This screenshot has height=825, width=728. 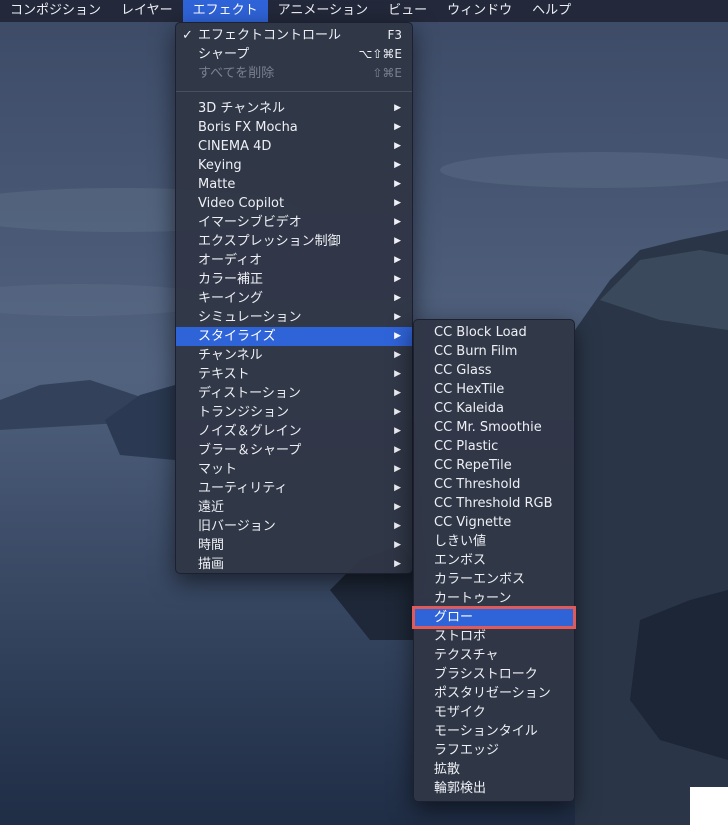 I want to click on menu-item-category: オーディオ ▶, so click(x=294, y=260).